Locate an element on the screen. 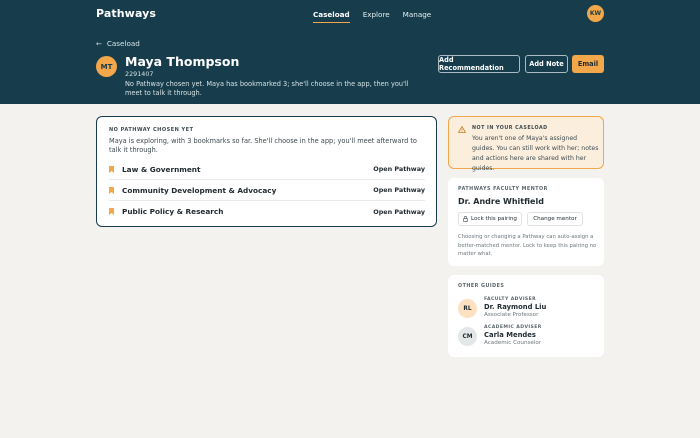 The image size is (700, 438). nav-caseload: Caseload is located at coordinates (331, 16).